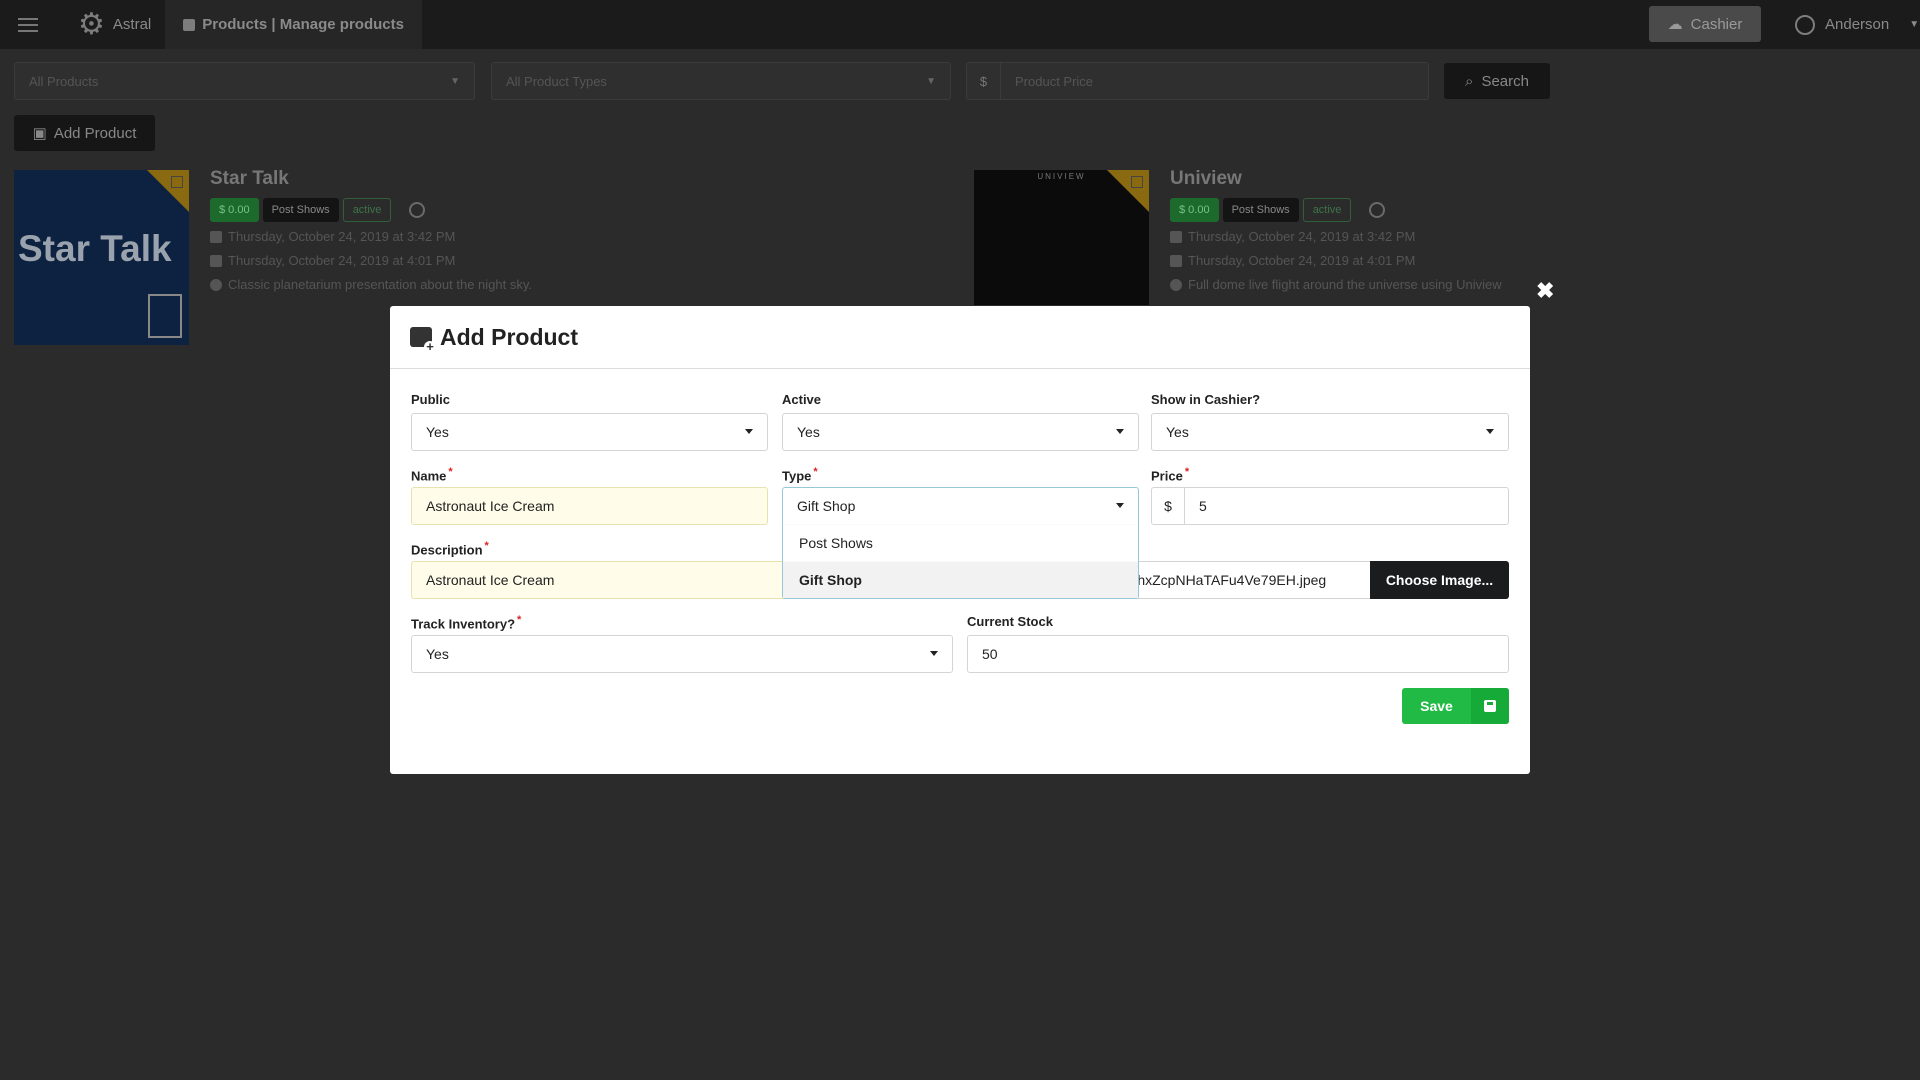  What do you see at coordinates (437, 432) in the screenshot?
I see `public-value: Yes` at bounding box center [437, 432].